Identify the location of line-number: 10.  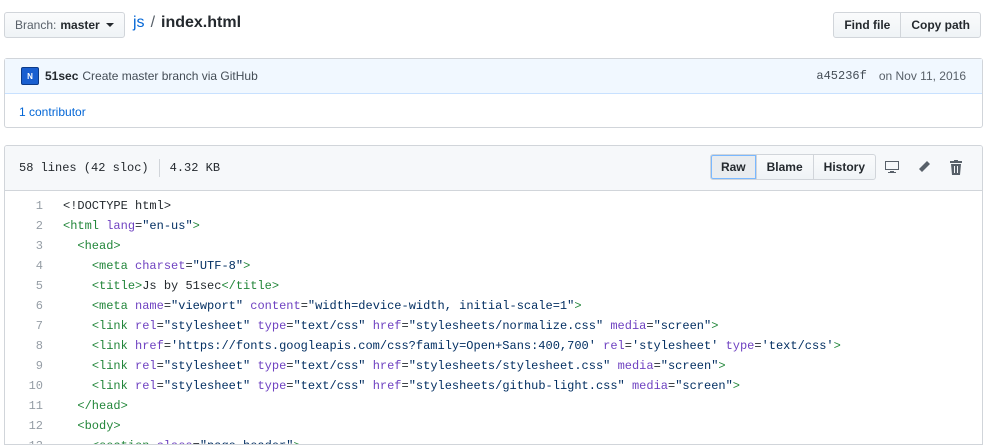
(29, 386).